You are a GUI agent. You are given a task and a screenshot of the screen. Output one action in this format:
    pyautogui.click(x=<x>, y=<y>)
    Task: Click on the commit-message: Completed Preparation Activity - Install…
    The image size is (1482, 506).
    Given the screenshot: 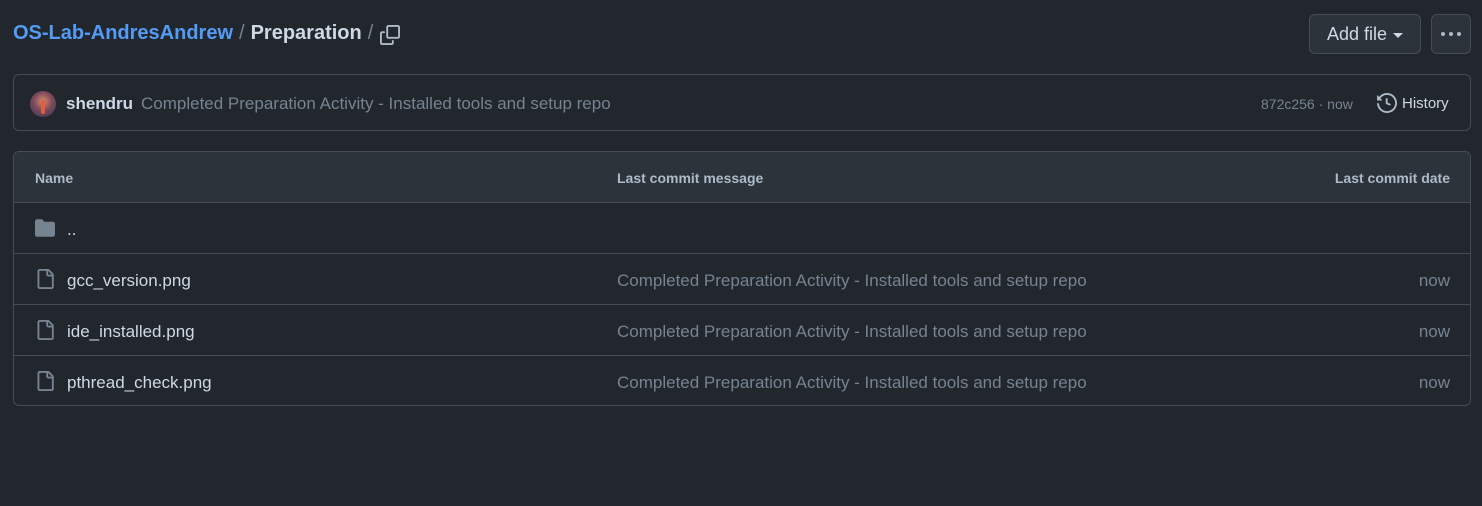 What is the action you would take?
    pyautogui.click(x=376, y=104)
    